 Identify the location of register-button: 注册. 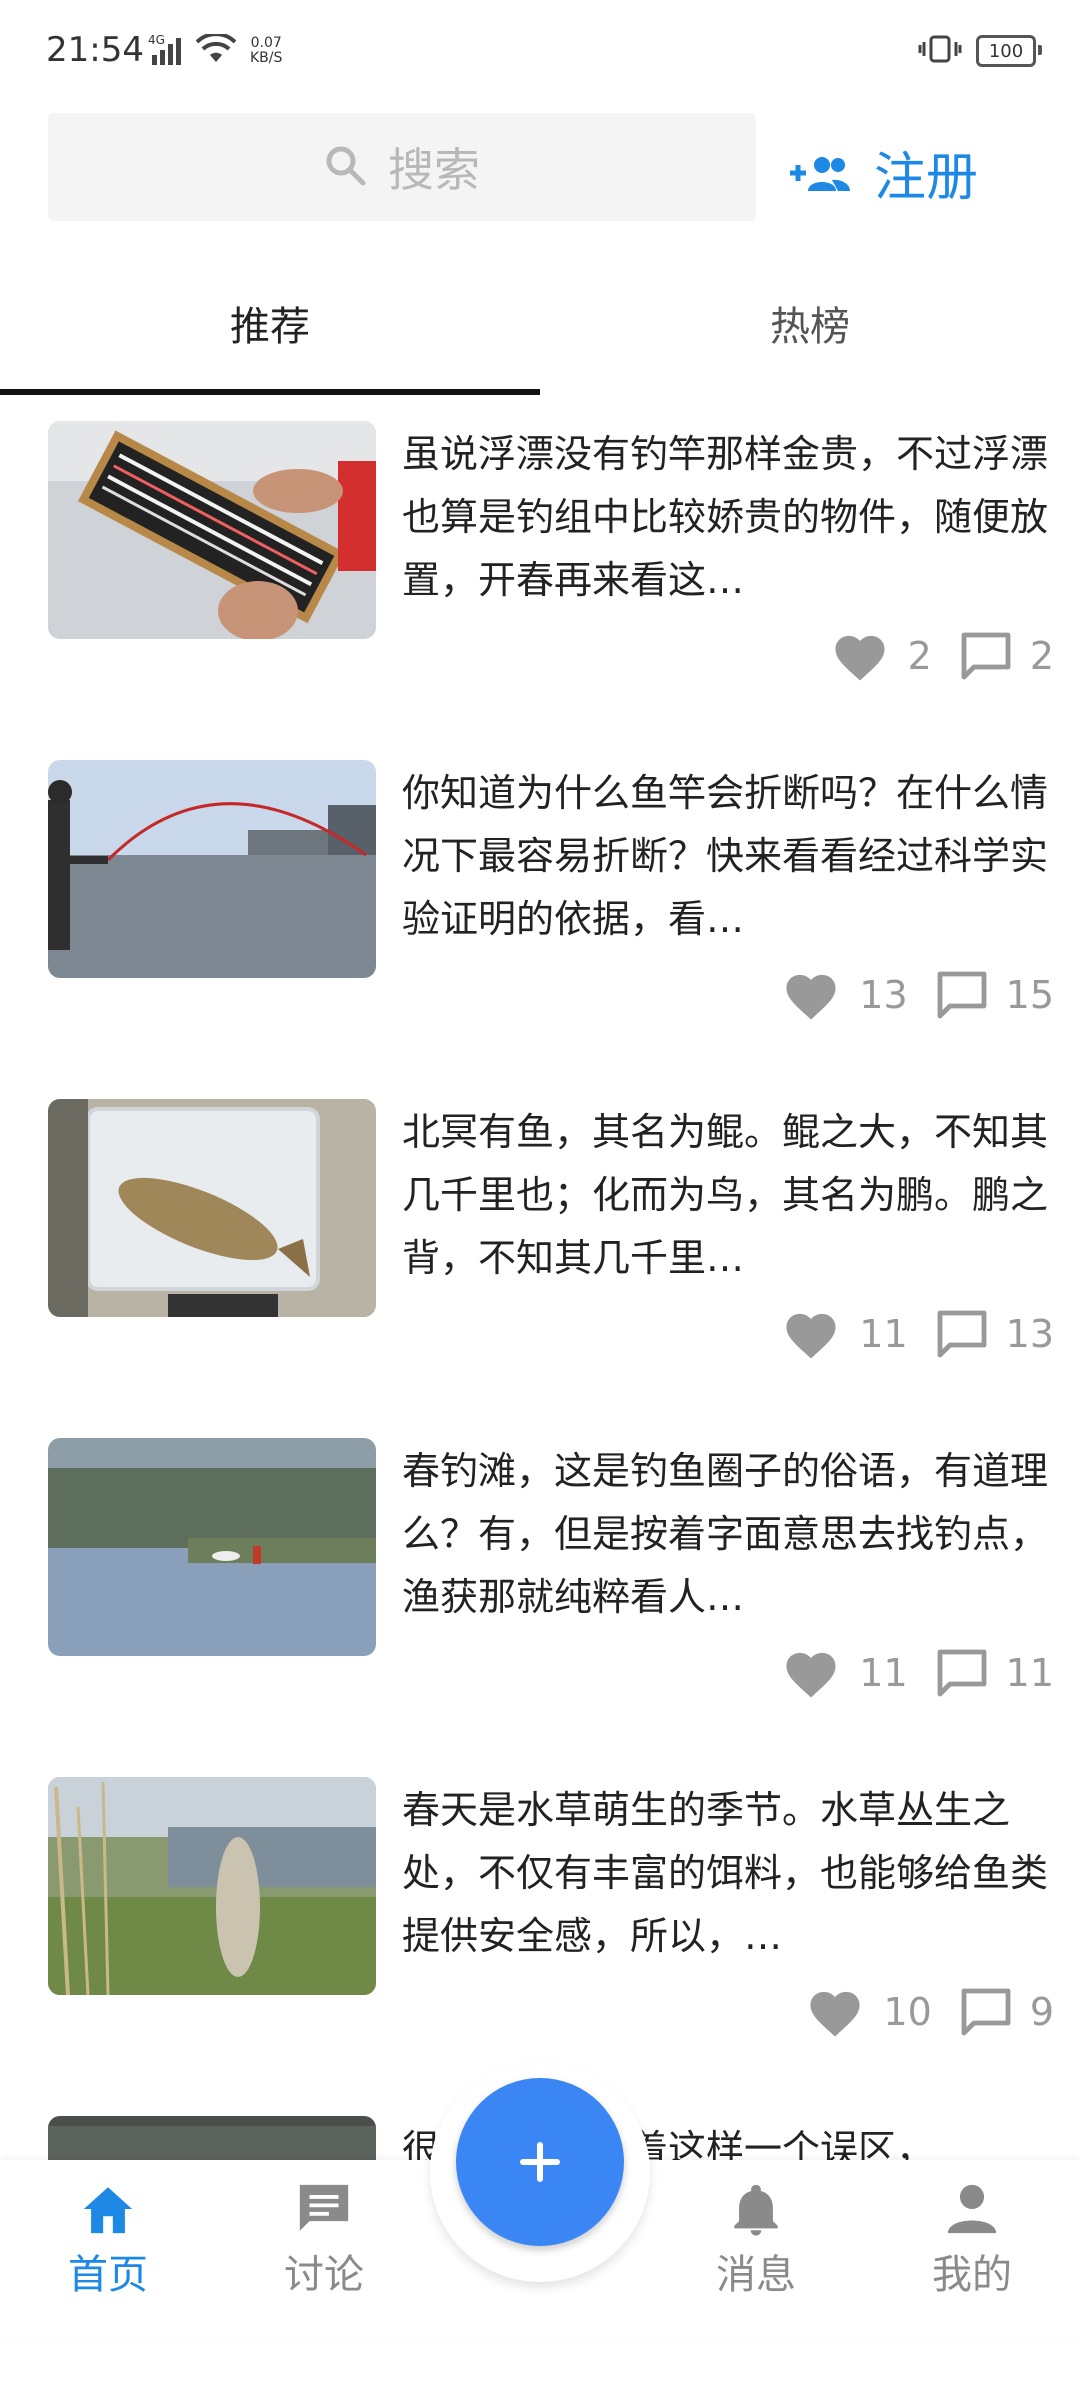
(884, 172).